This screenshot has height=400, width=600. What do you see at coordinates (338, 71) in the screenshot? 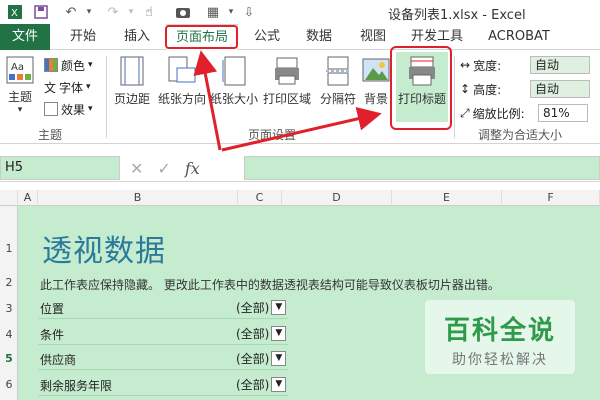
I see `breaks-icon` at bounding box center [338, 71].